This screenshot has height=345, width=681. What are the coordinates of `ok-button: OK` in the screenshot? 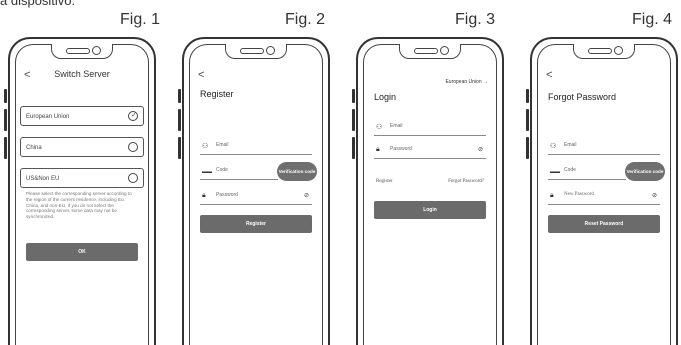 It's located at (82, 252).